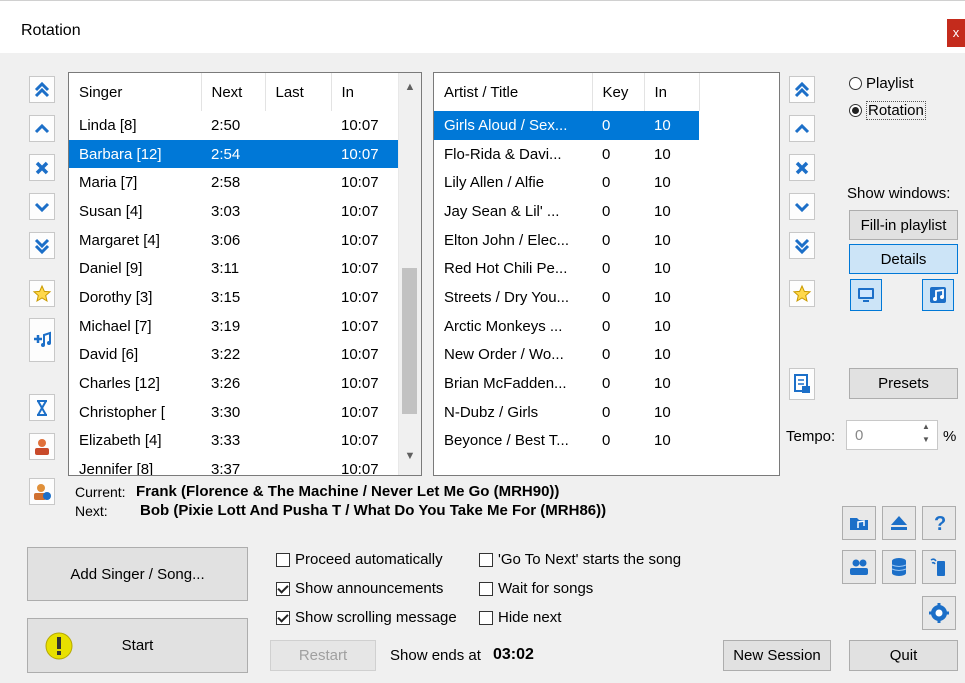 This screenshot has width=965, height=683. I want to click on hide-next-box, so click(486, 617).